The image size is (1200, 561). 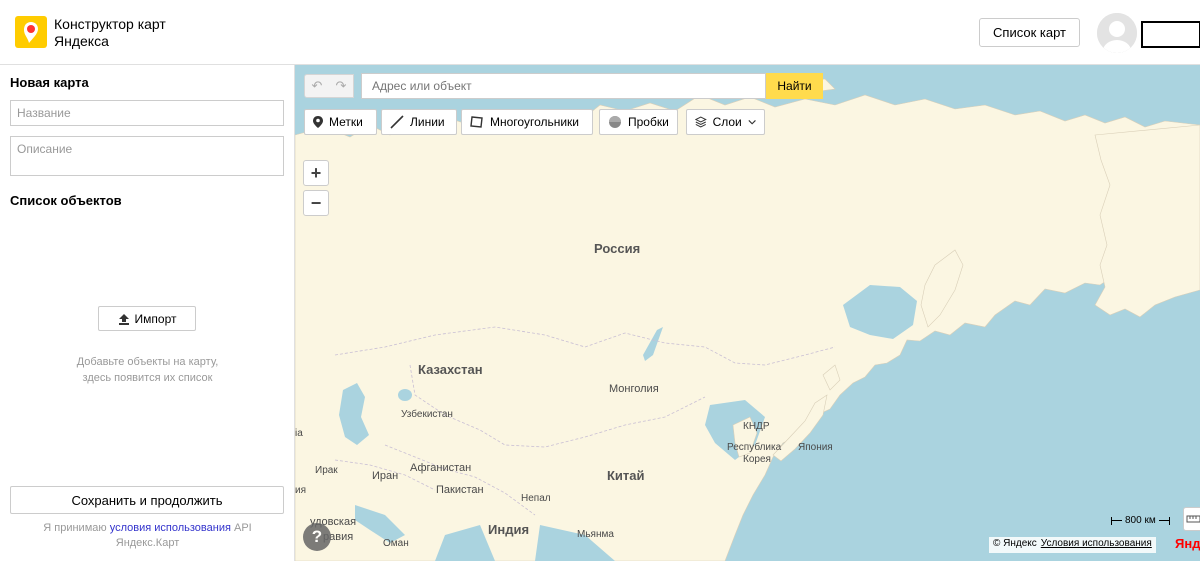 I want to click on layers-icon, so click(x=701, y=122).